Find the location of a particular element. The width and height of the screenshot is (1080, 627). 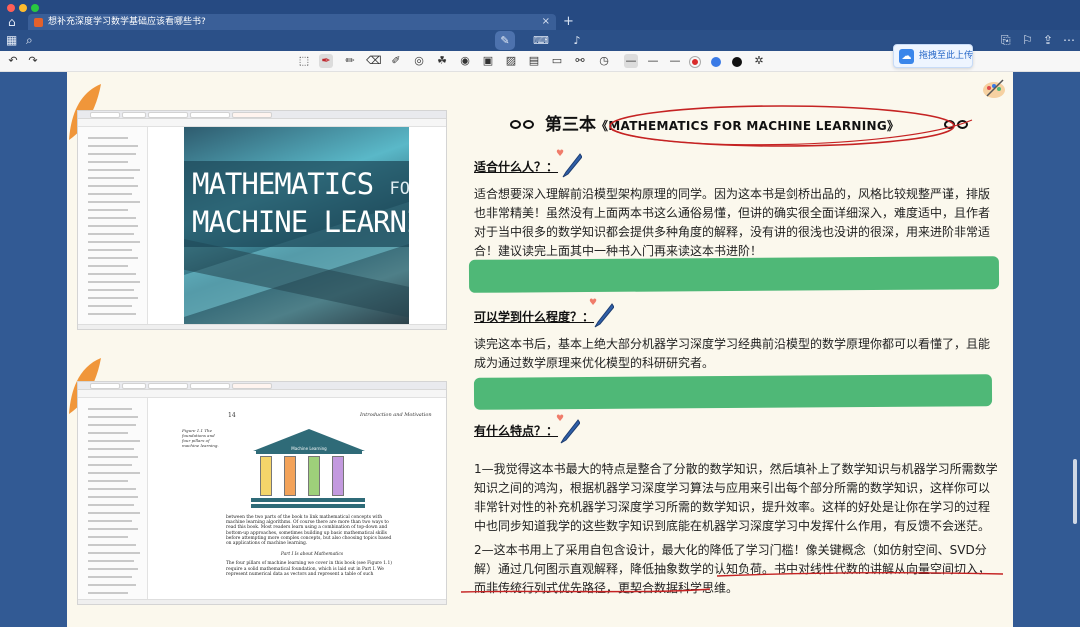

home-icon: ⌂ is located at coordinates (15, 22).